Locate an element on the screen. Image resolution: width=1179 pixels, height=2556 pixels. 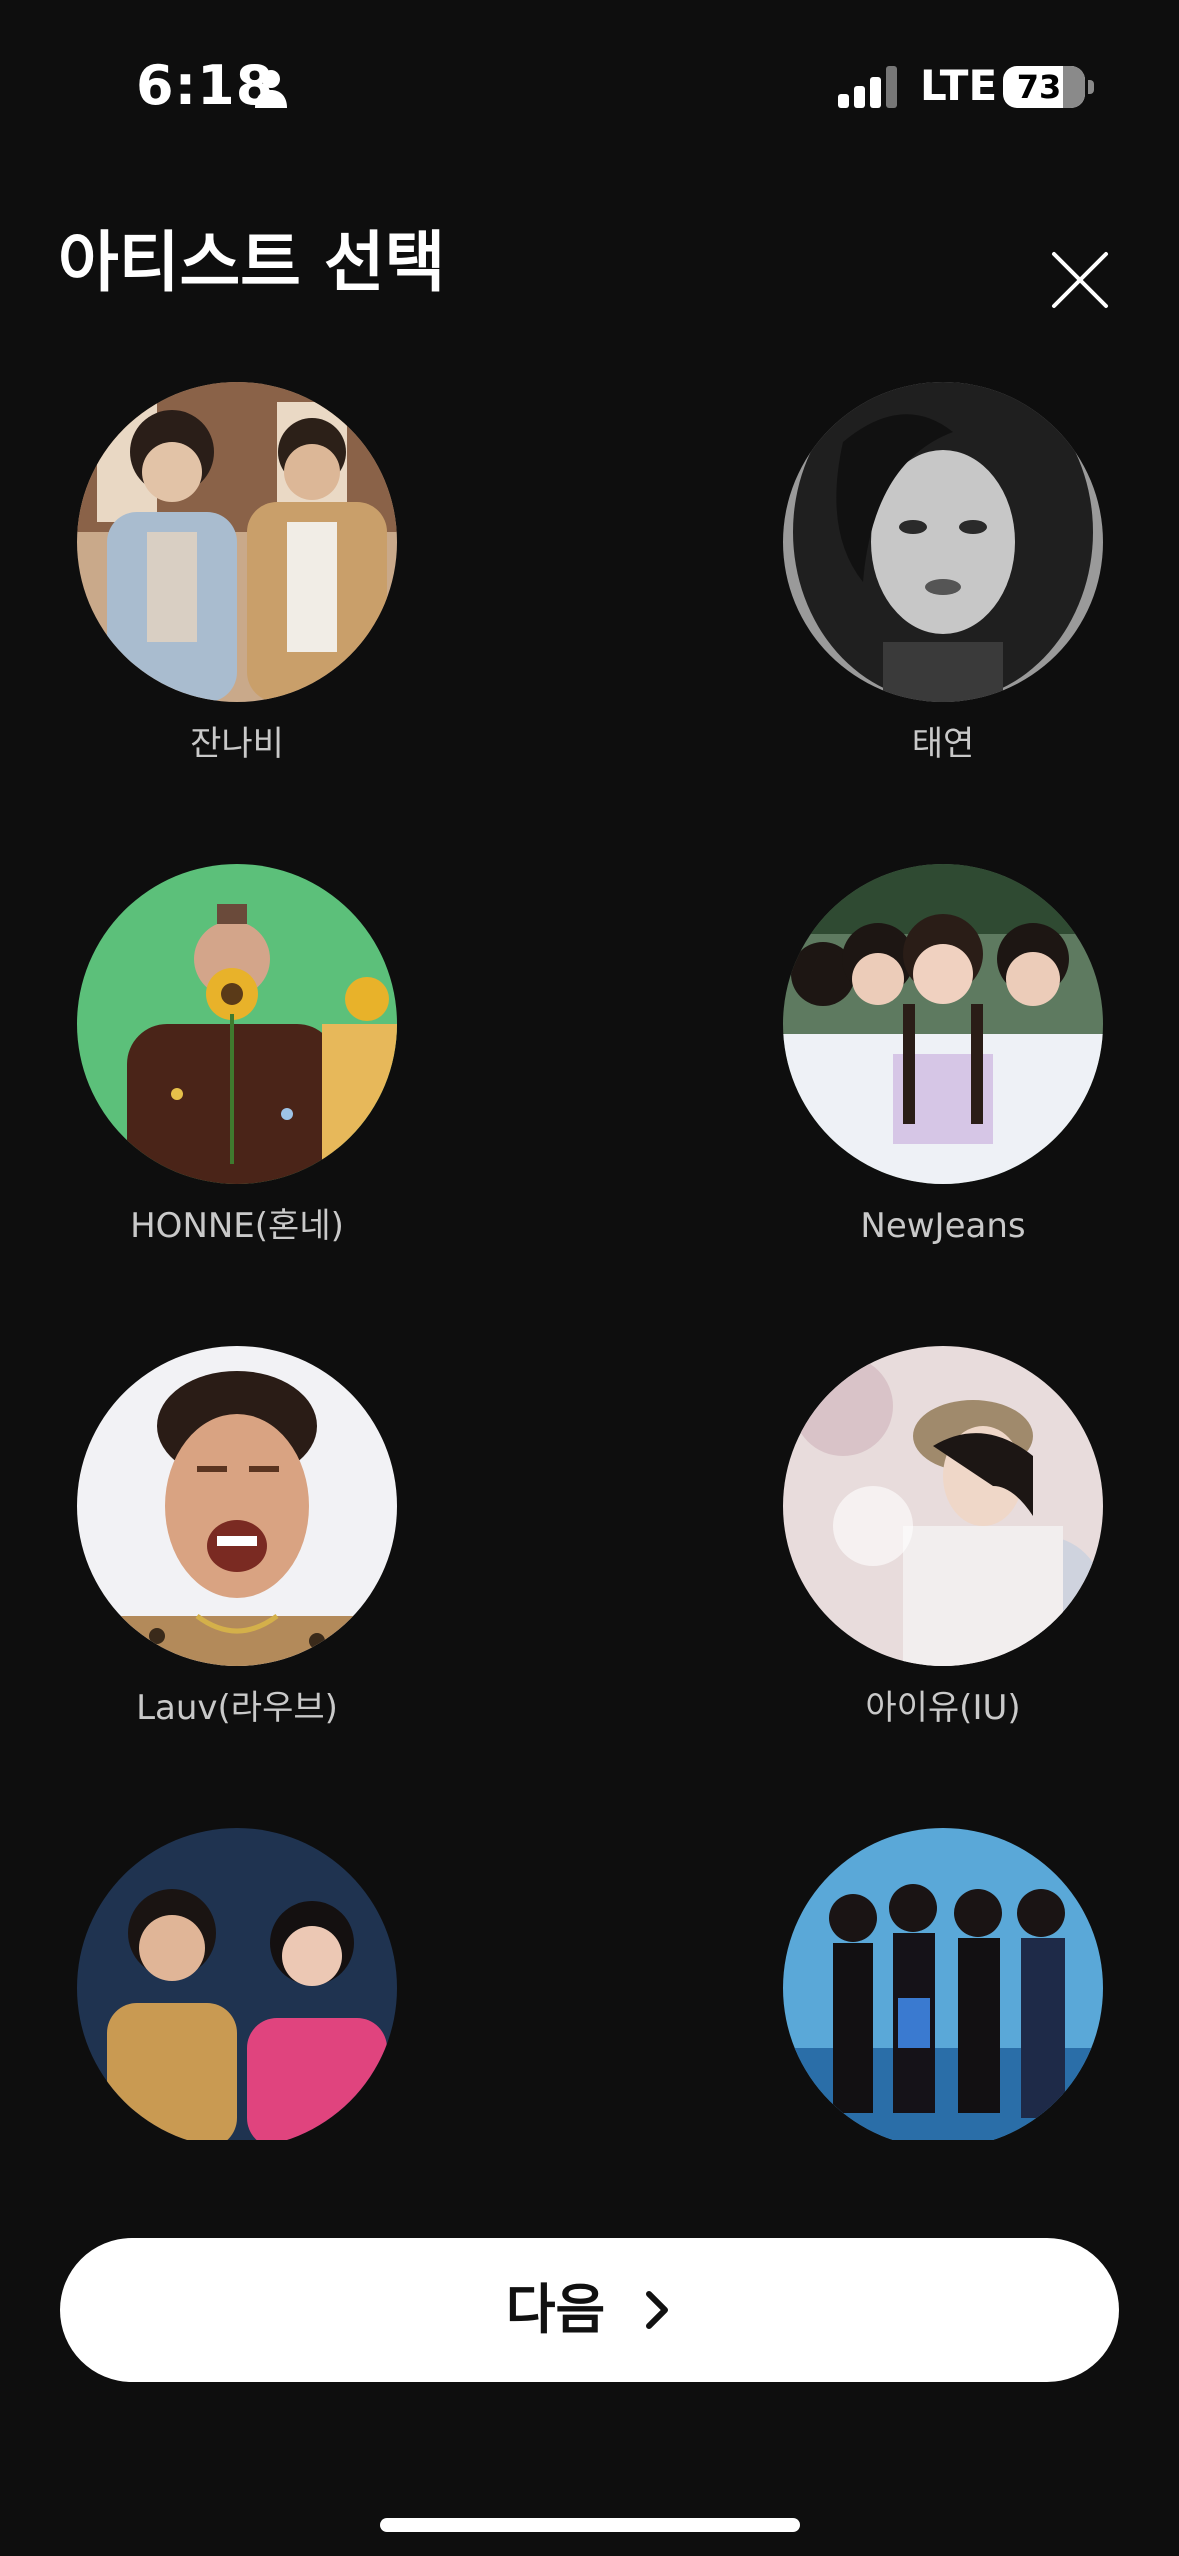
artist-item-lauv: Lauv(라우브) is located at coordinates (237, 1539).